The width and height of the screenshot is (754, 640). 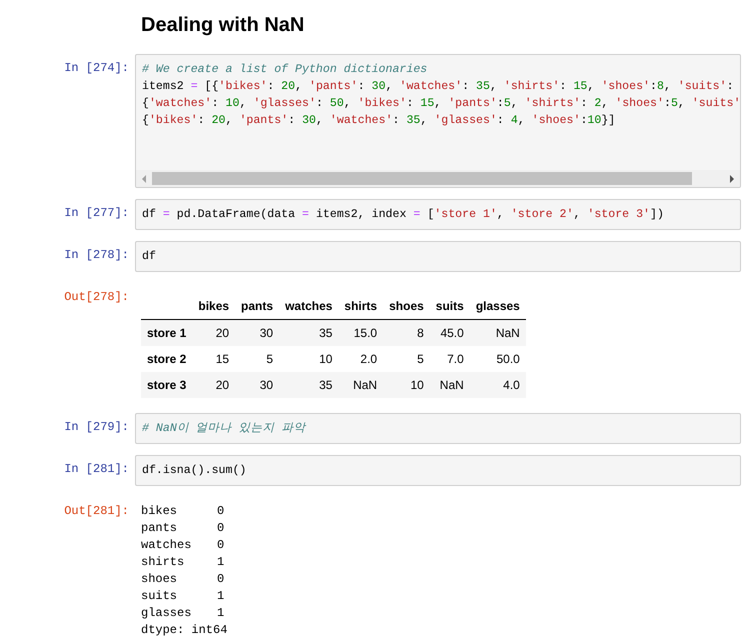 What do you see at coordinates (403, 215) in the screenshot?
I see `code-line: df = pd.DataFrame(data = items2, index = ['store 1', 'store 2', 'store 3'])` at bounding box center [403, 215].